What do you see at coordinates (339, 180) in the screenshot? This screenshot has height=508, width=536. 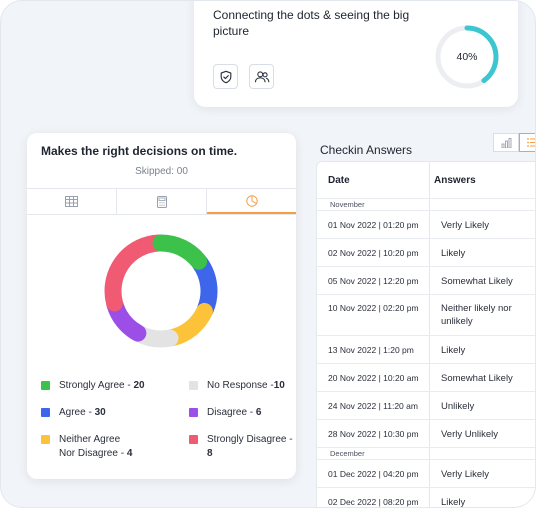 I see `date-column-header: Date` at bounding box center [339, 180].